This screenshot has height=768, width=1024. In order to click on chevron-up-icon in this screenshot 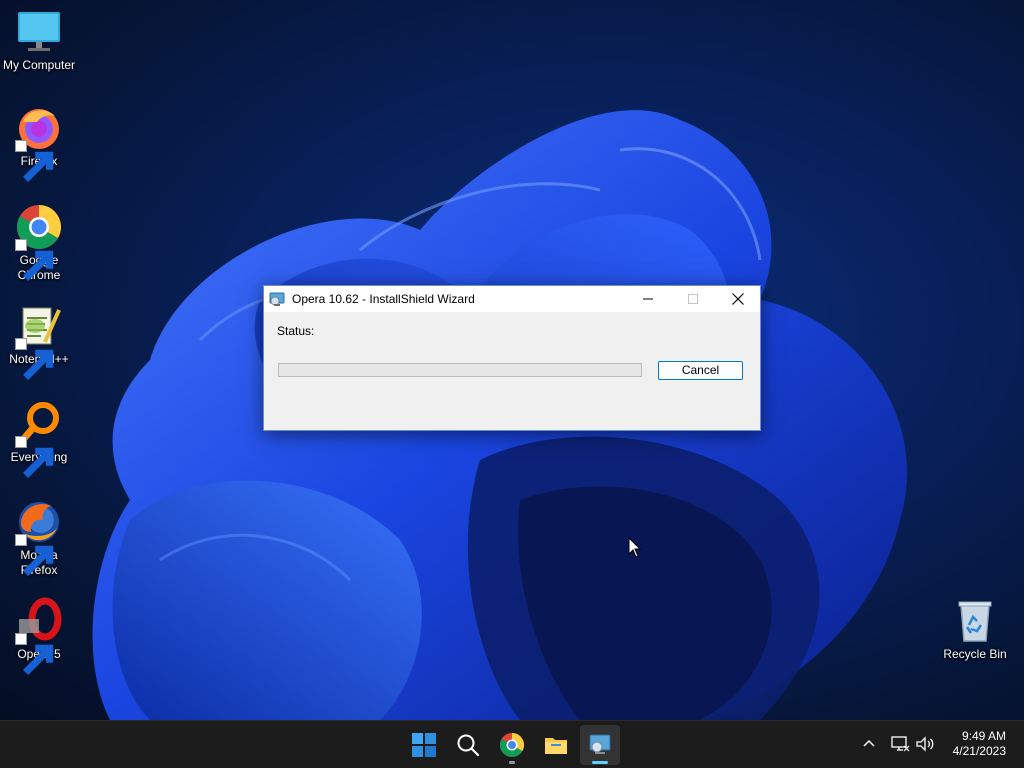, I will do `click(869, 743)`.